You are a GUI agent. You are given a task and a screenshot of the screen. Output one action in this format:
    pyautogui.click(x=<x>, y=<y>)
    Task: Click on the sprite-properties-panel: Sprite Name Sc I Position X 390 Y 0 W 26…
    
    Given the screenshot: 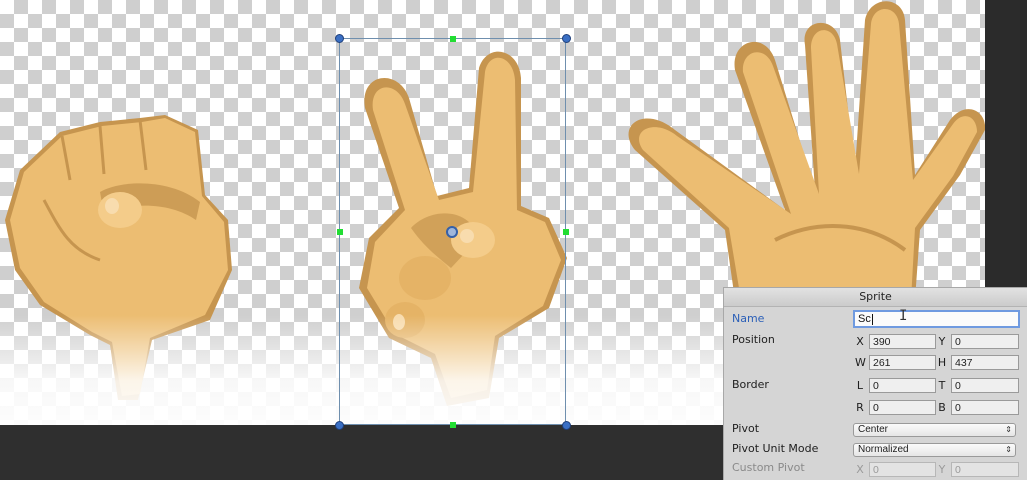 What is the action you would take?
    pyautogui.click(x=875, y=383)
    